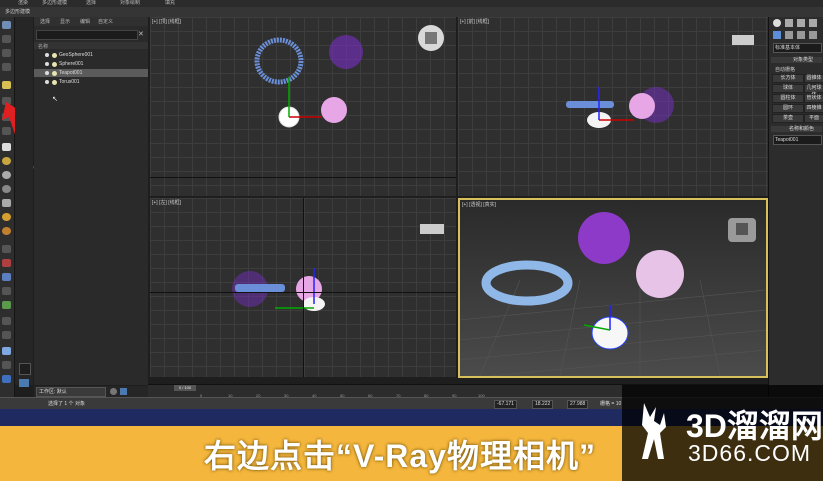 The image size is (823, 481). I want to click on close-search-icon: ✕, so click(141, 34).